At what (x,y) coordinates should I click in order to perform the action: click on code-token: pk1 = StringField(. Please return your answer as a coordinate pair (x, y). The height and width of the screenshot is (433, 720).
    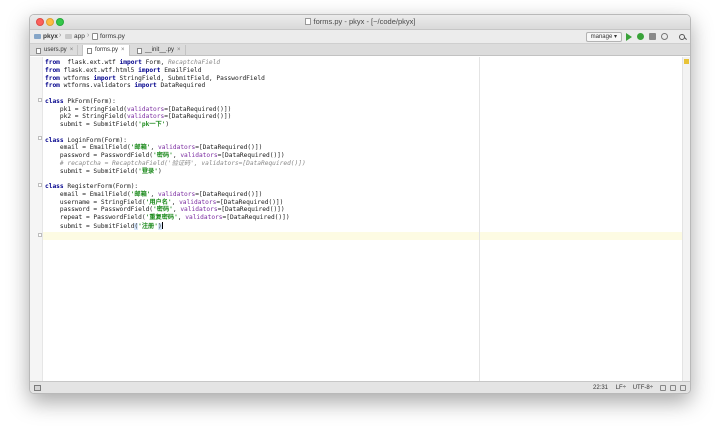
    Looking at the image, I should click on (86, 109).